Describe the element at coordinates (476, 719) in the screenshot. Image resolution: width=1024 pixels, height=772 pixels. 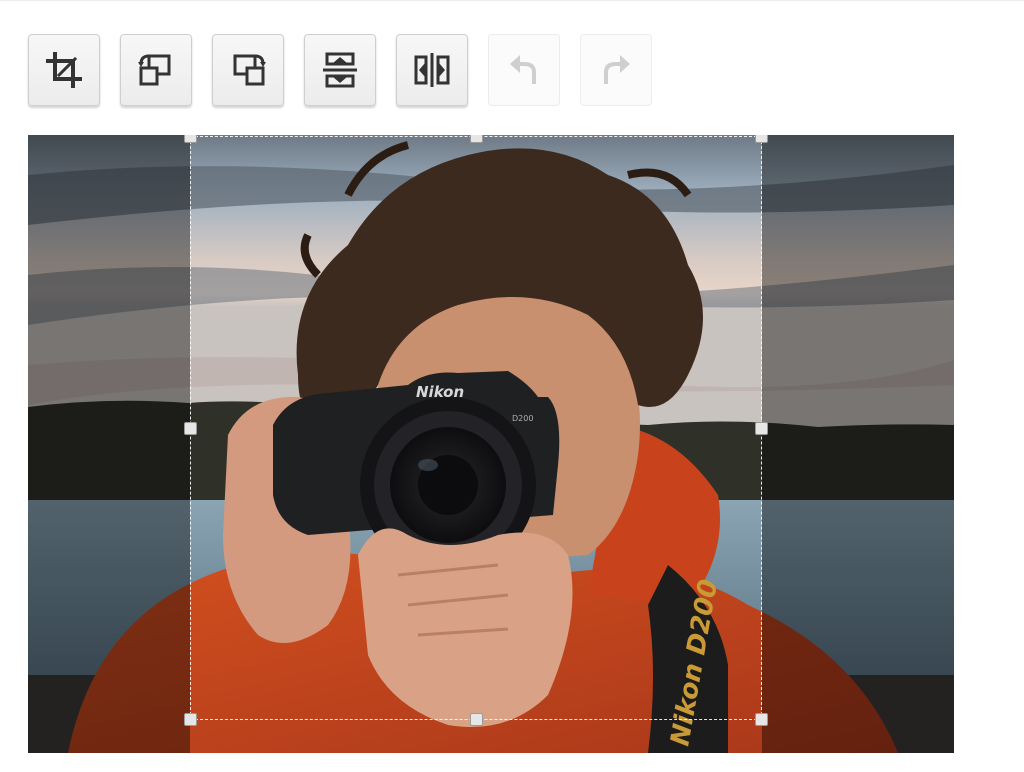
I see `crop-handle-bottom-middle` at that location.